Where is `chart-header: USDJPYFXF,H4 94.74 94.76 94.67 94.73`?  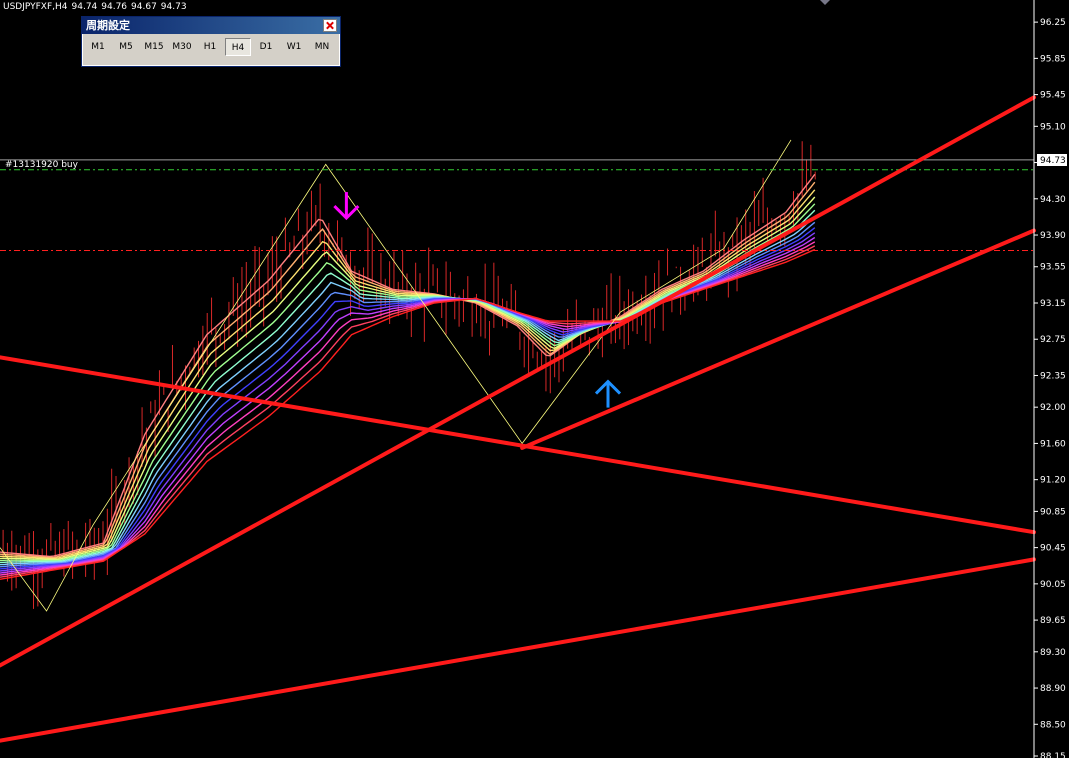
chart-header: USDJPYFXF,H4 94.74 94.76 94.67 94.73 is located at coordinates (97, 7).